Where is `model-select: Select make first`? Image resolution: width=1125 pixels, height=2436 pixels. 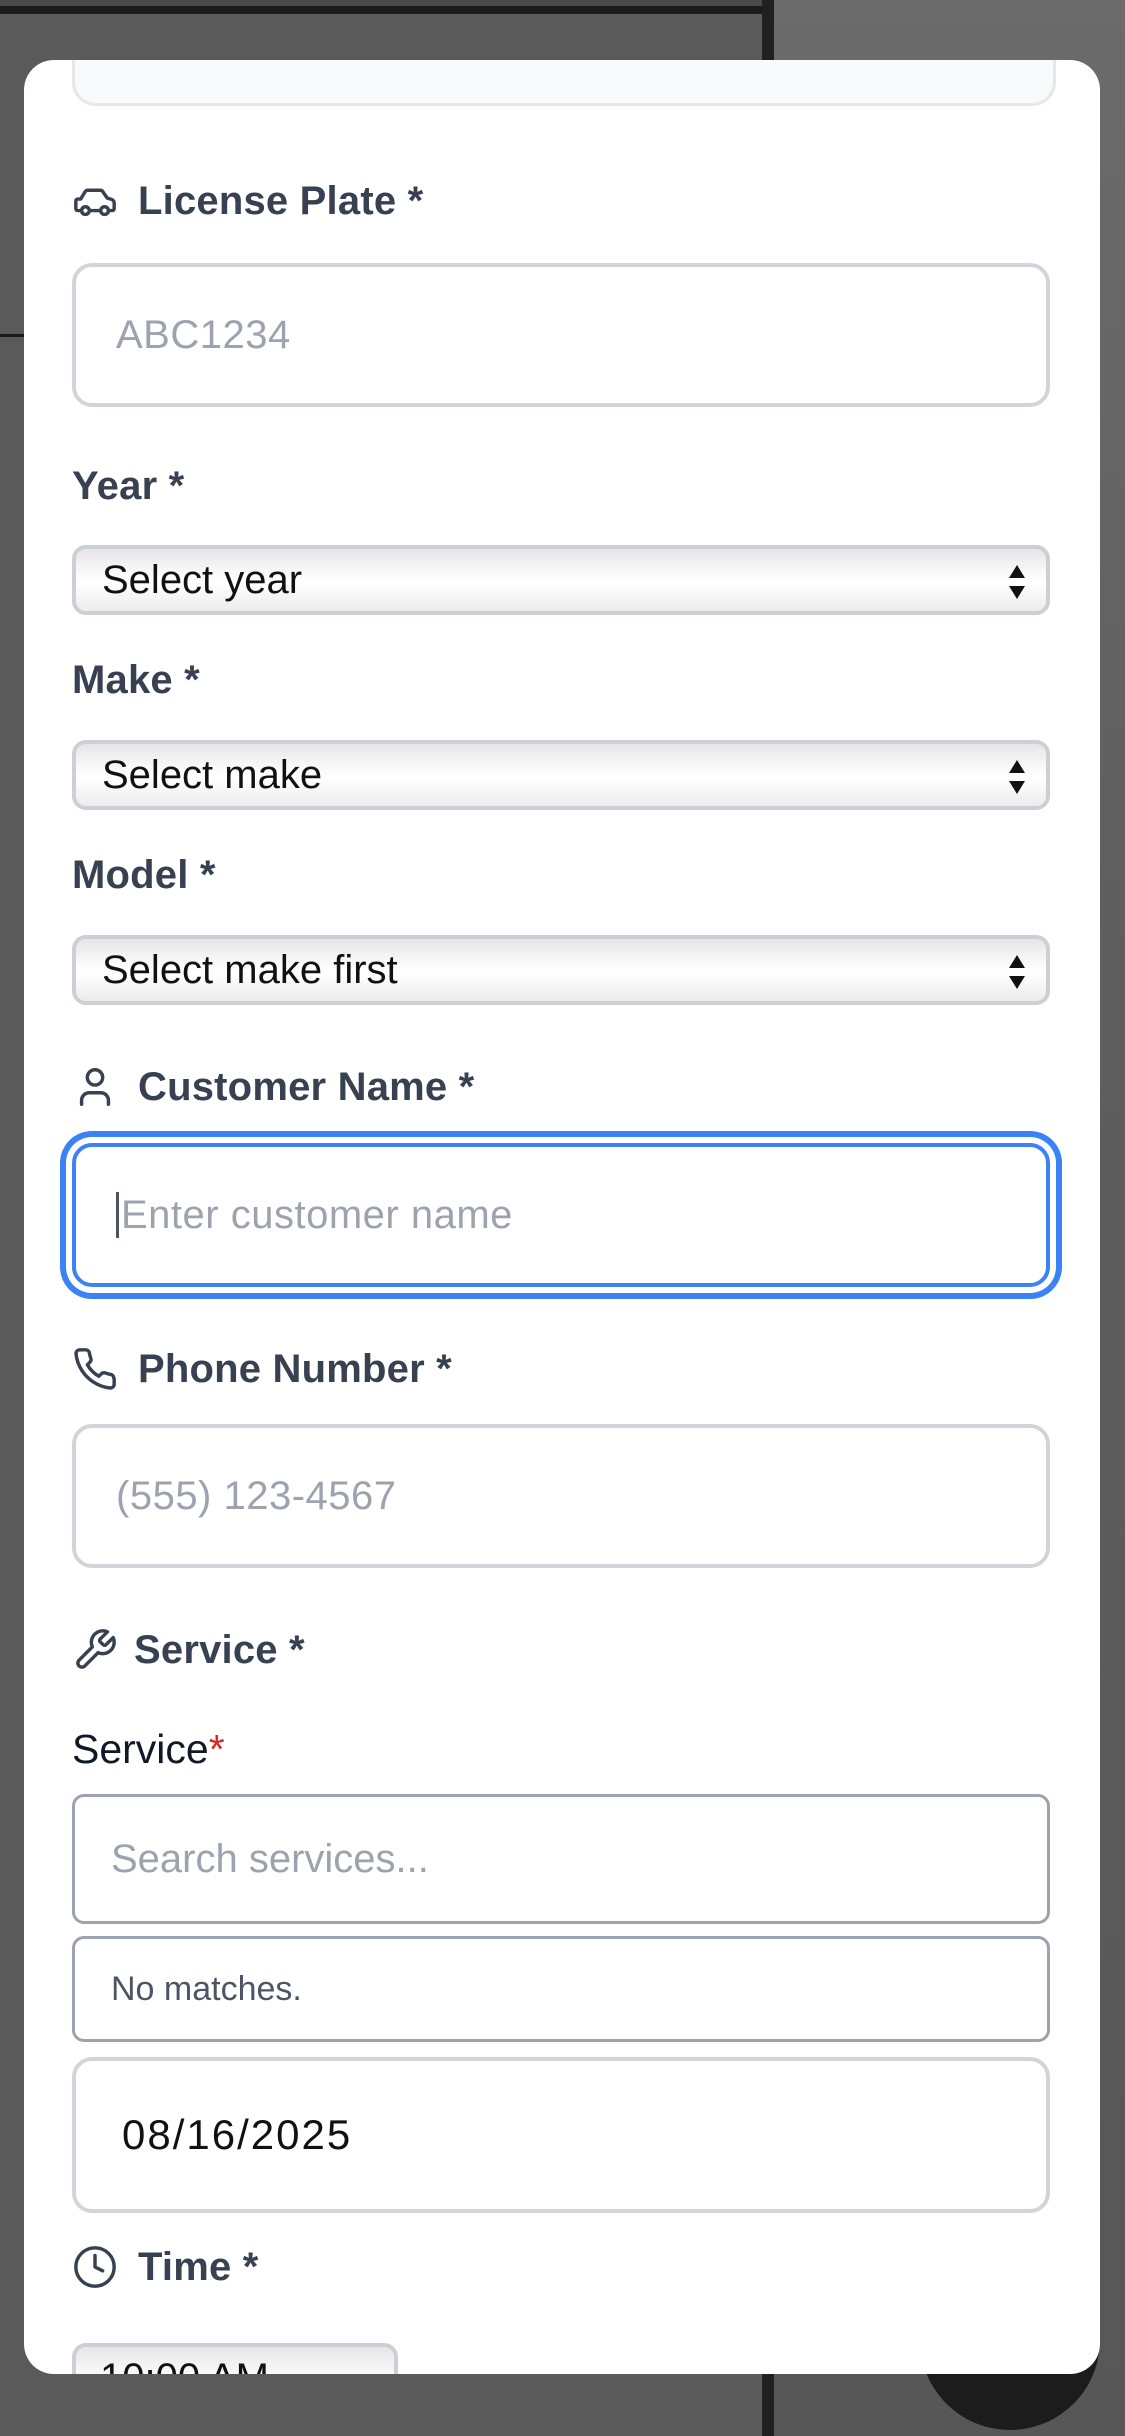
model-select: Select make first is located at coordinates (561, 970).